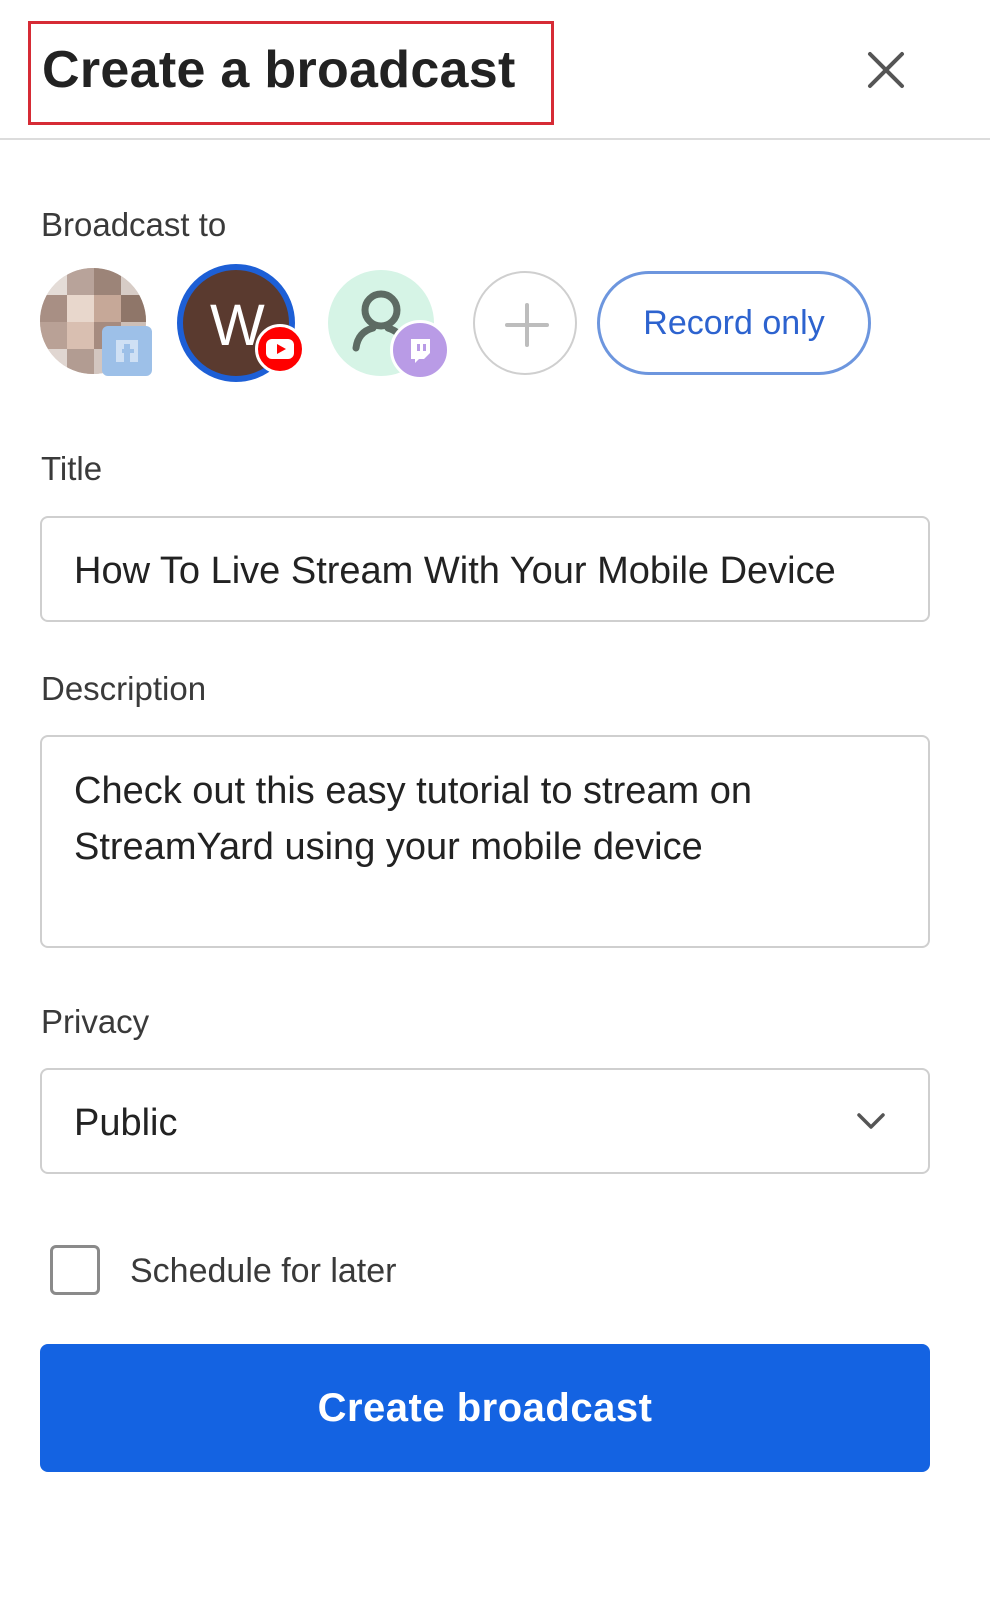 This screenshot has width=990, height=1600. What do you see at coordinates (134, 224) in the screenshot?
I see `broadcast-to-label: Broadcast to` at bounding box center [134, 224].